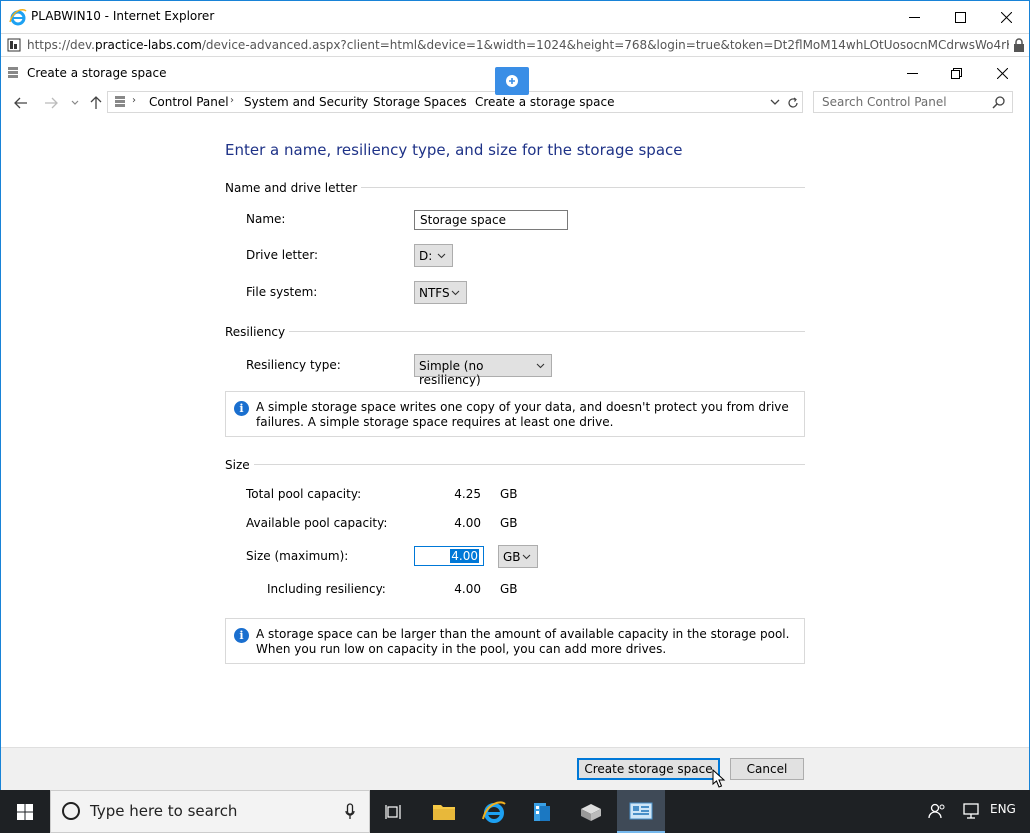  Describe the element at coordinates (512, 557) in the screenshot. I see `size-unit-value: GB` at that location.